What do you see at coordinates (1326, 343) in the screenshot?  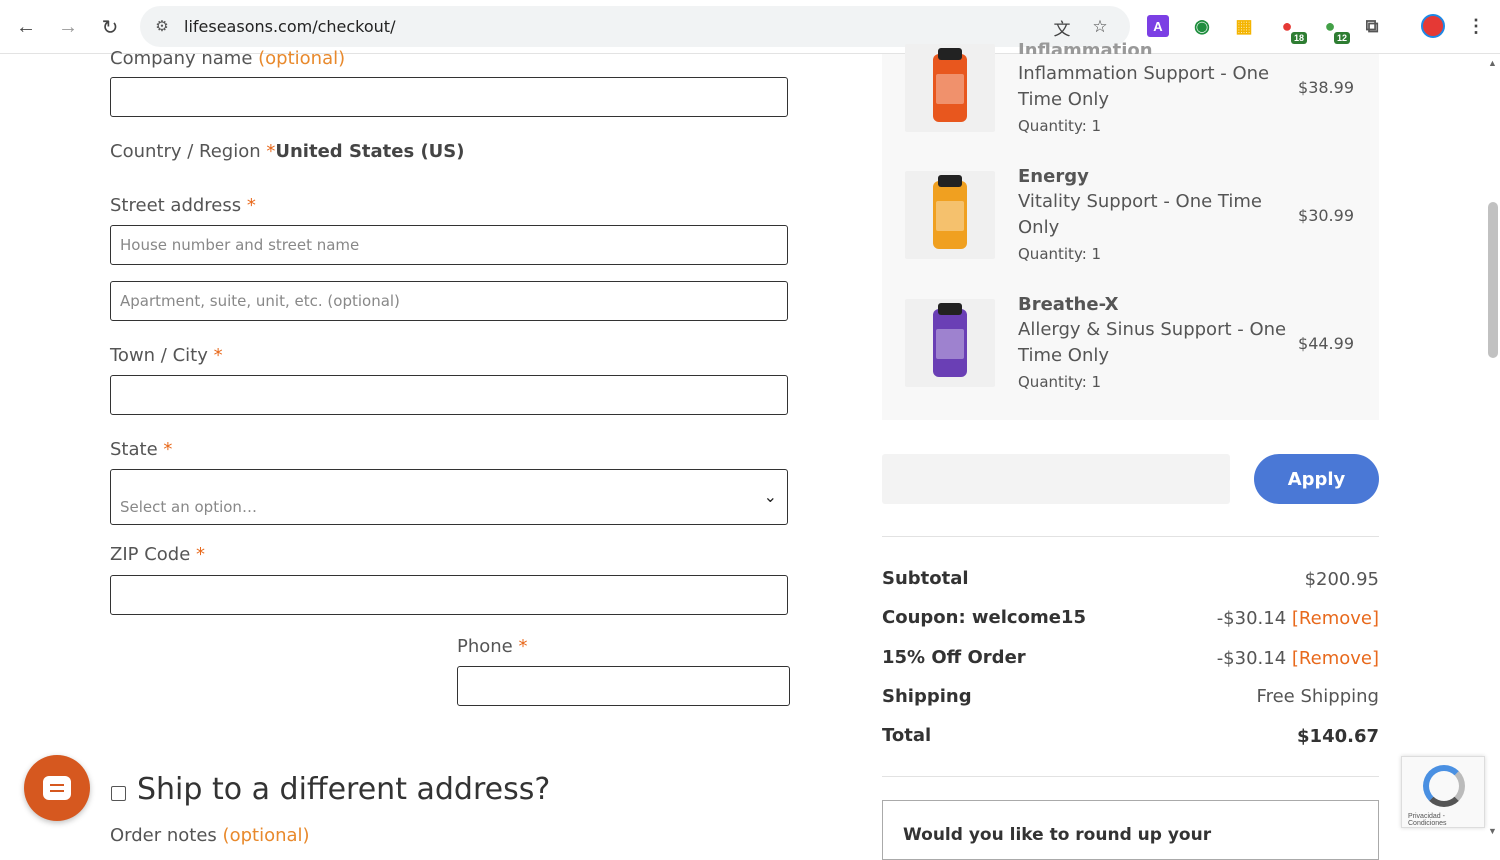 I see `item-price: $44.99` at bounding box center [1326, 343].